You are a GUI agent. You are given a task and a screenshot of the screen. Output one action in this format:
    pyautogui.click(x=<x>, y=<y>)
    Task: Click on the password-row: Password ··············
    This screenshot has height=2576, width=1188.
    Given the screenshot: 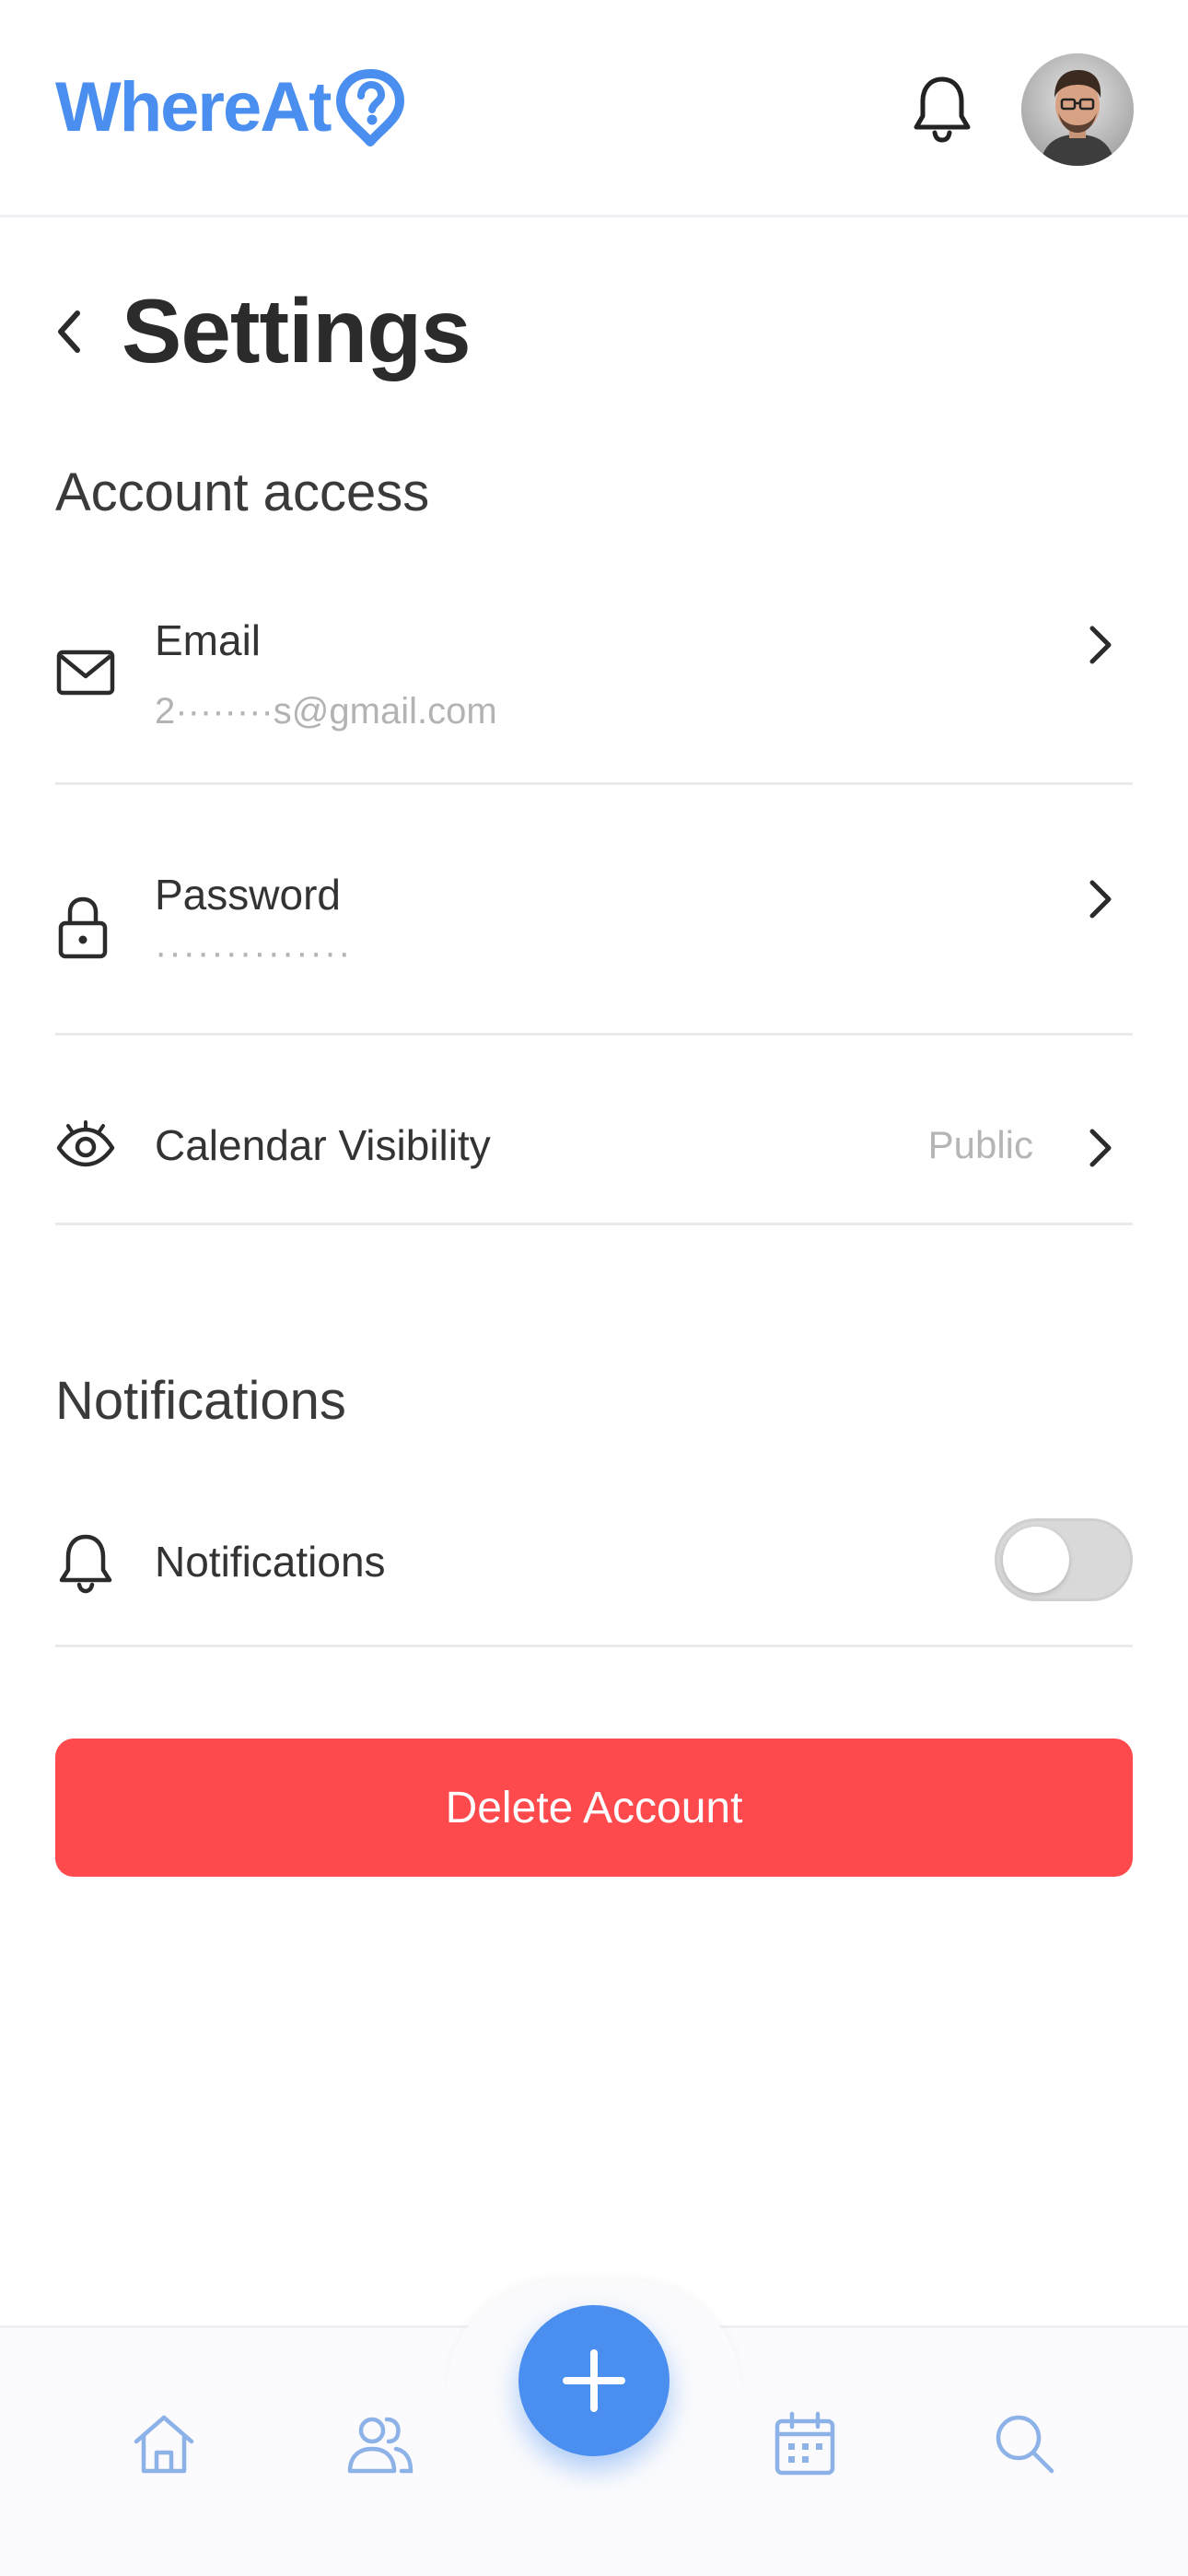 What is the action you would take?
    pyautogui.click(x=594, y=910)
    